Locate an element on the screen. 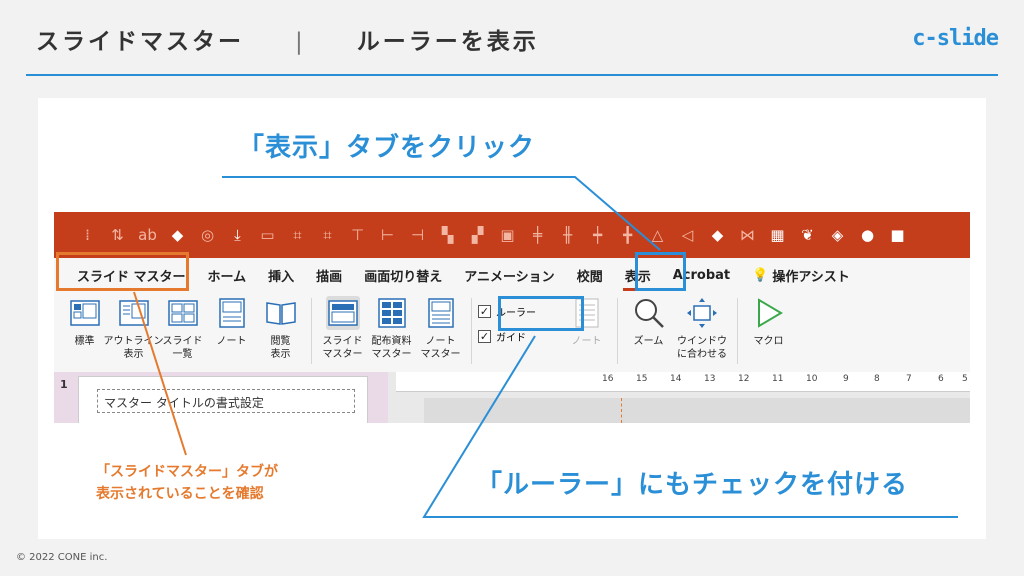 This screenshot has height=576, width=1024. copyright: © 2022 CONE inc. is located at coordinates (62, 557).